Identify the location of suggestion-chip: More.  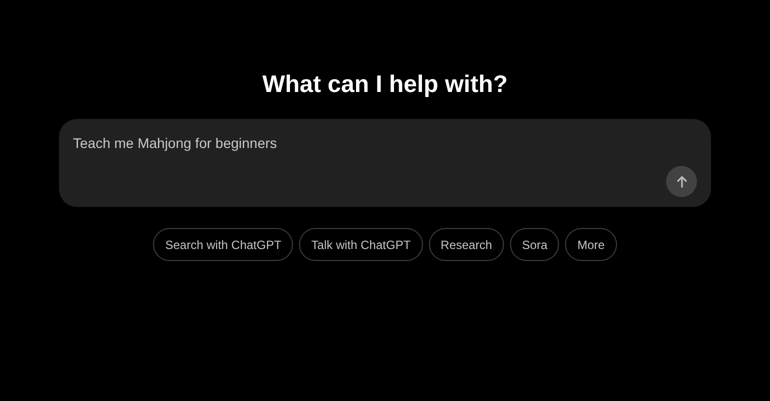
(591, 244).